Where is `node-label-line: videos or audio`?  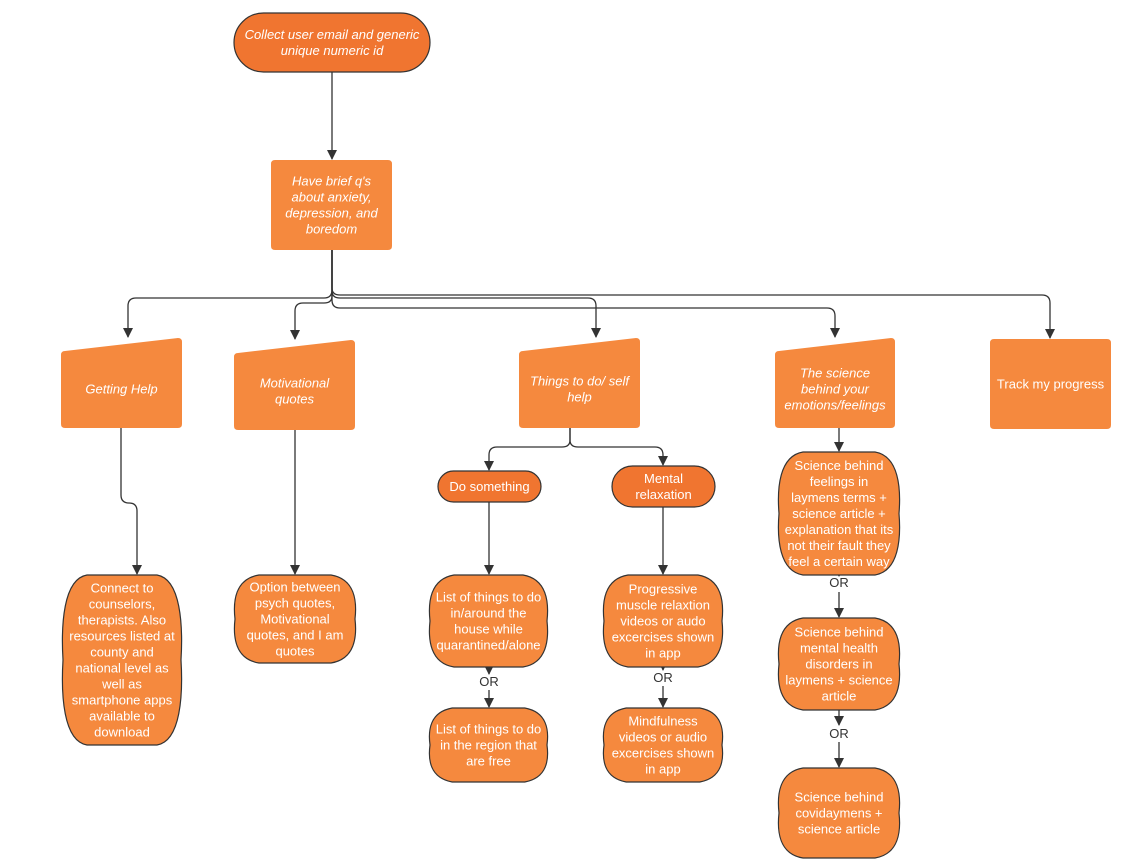
node-label-line: videos or audio is located at coordinates (663, 737).